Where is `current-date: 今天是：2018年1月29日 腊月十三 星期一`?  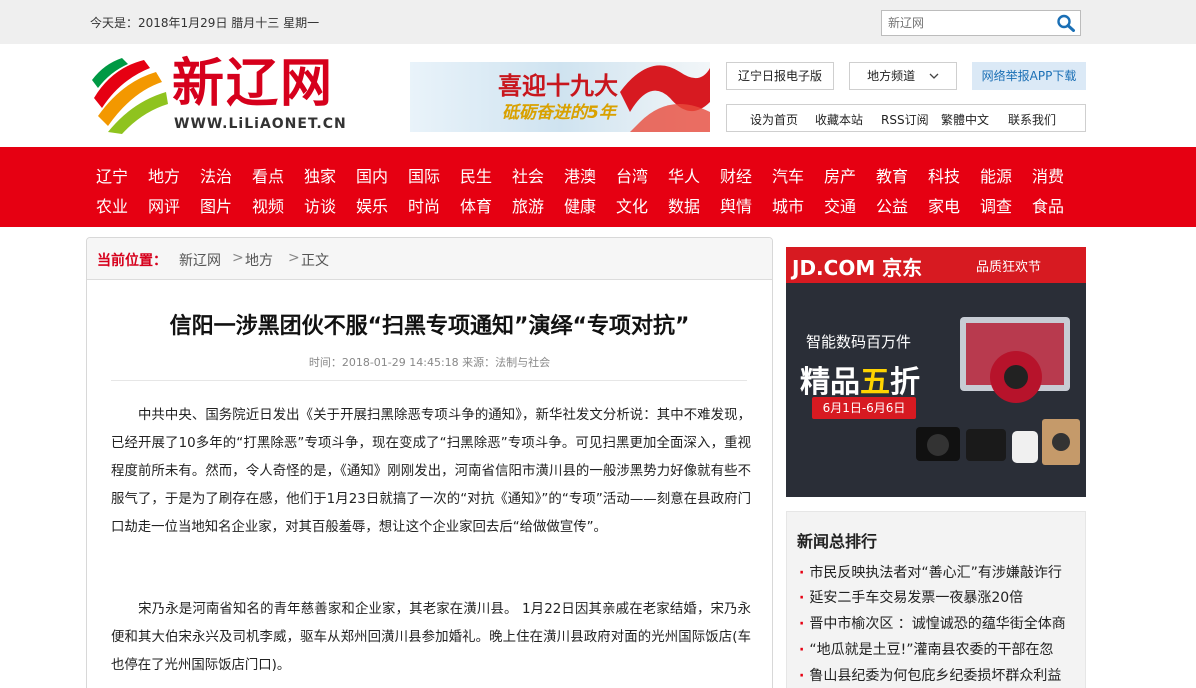
current-date: 今天是：2018年1月29日 腊月十三 星期一 is located at coordinates (205, 23).